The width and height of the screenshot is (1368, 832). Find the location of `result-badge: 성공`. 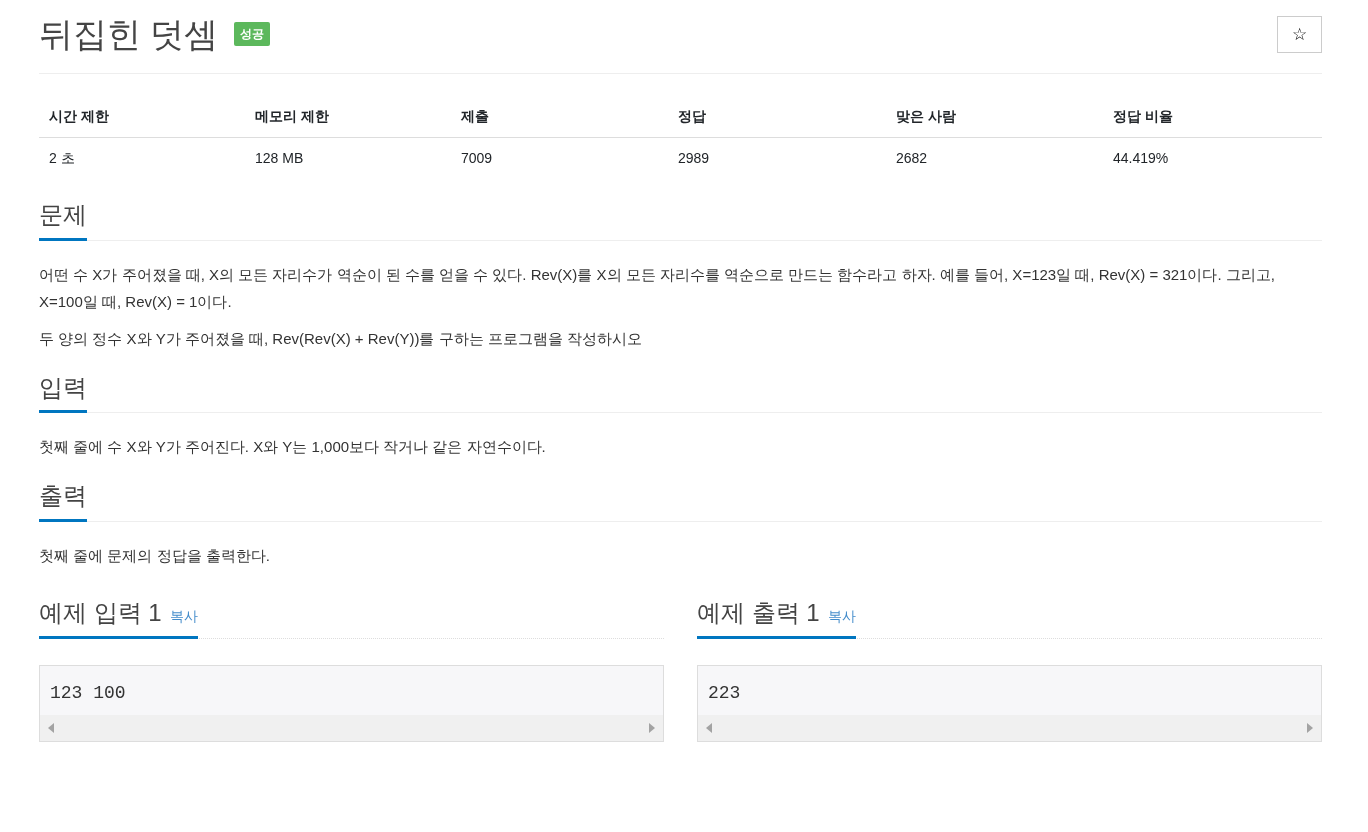

result-badge: 성공 is located at coordinates (252, 34).